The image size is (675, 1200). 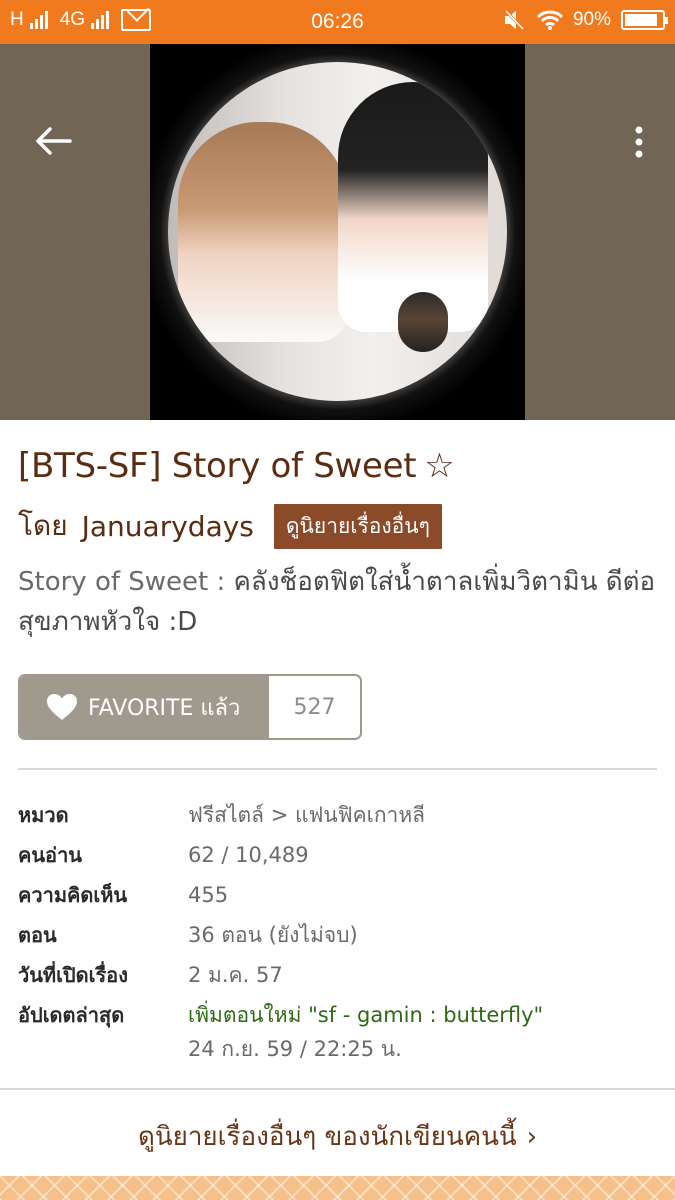 What do you see at coordinates (273, 935) in the screenshot?
I see `chapters-value: 36 ตอน (ยังไม่จบ)` at bounding box center [273, 935].